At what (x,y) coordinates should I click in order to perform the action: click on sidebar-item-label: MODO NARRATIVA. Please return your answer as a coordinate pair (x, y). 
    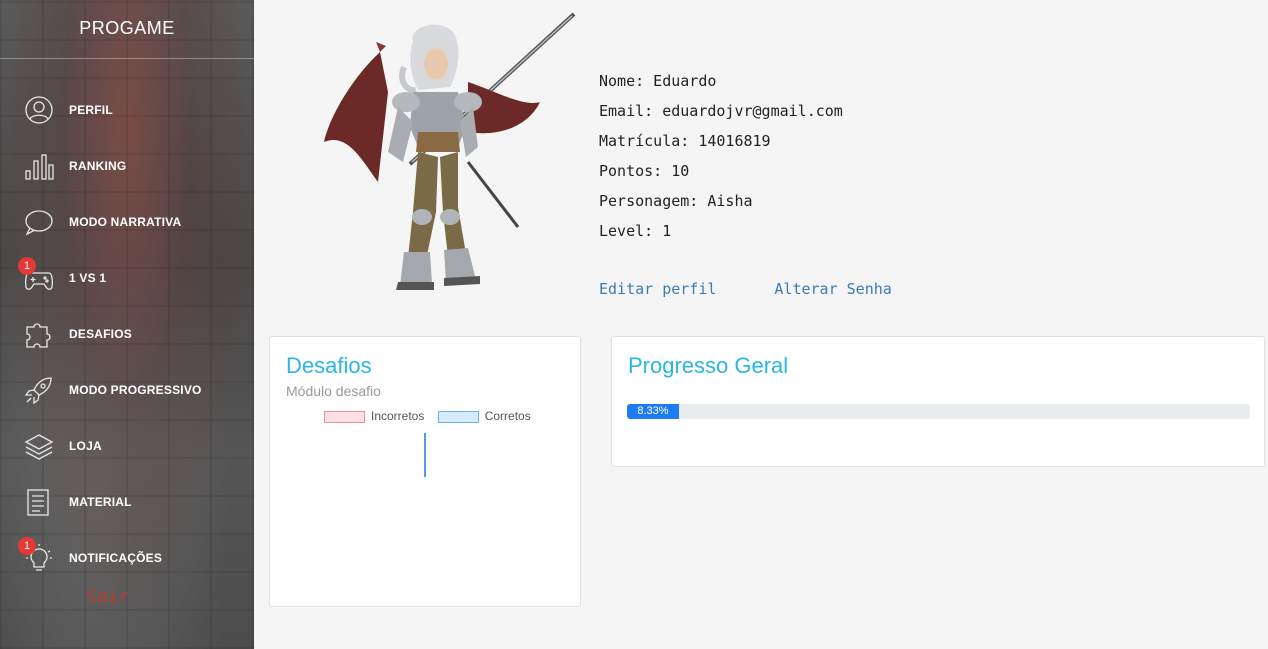
    Looking at the image, I should click on (125, 222).